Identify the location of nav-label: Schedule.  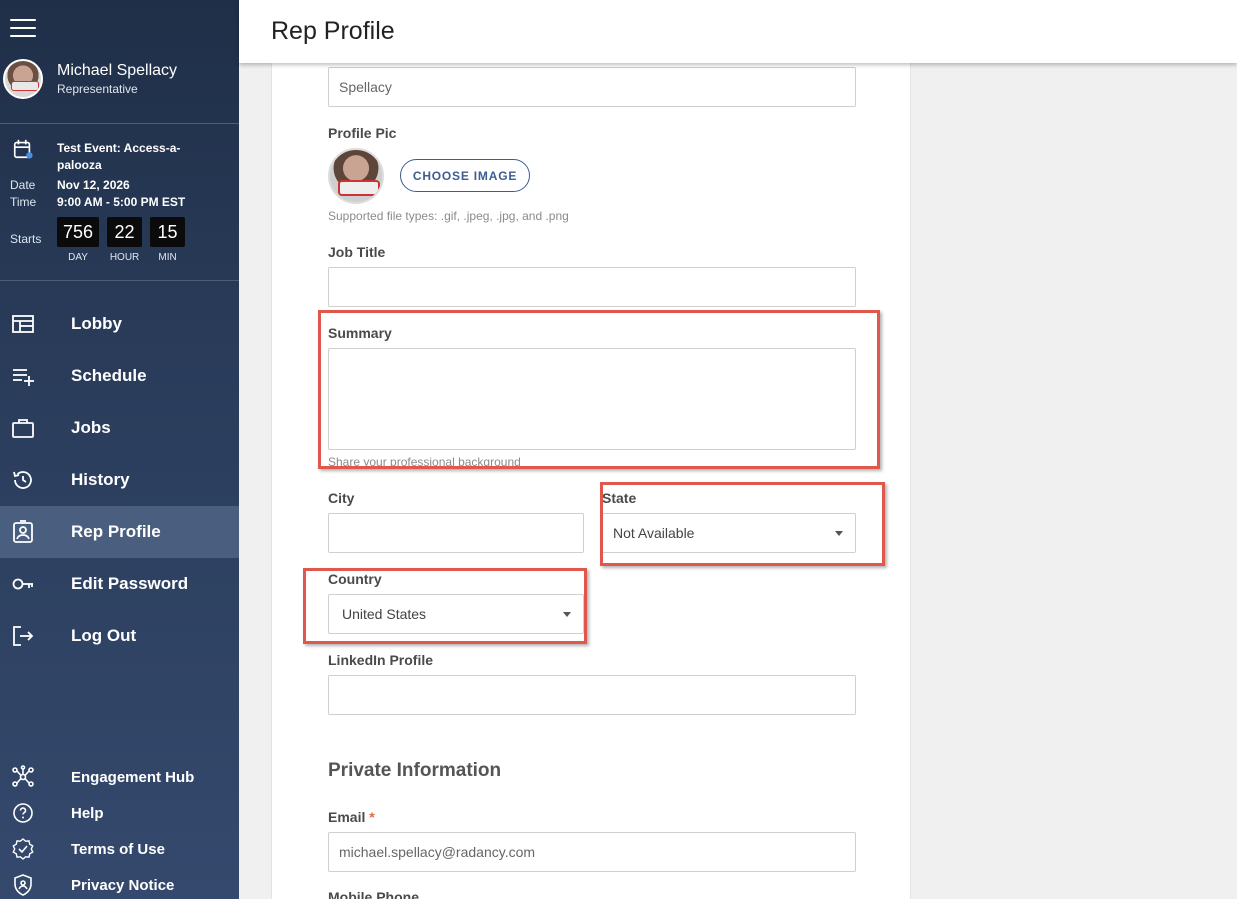
(109, 375).